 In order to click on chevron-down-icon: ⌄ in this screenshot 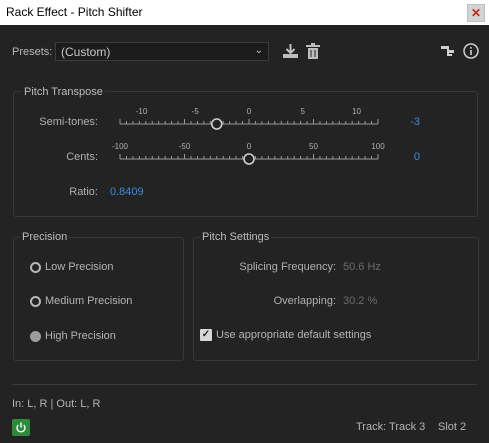, I will do `click(258, 50)`.